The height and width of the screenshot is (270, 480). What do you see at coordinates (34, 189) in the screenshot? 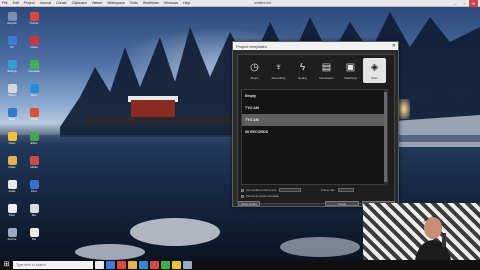
I see `desktop-icon: Docs` at bounding box center [34, 189].